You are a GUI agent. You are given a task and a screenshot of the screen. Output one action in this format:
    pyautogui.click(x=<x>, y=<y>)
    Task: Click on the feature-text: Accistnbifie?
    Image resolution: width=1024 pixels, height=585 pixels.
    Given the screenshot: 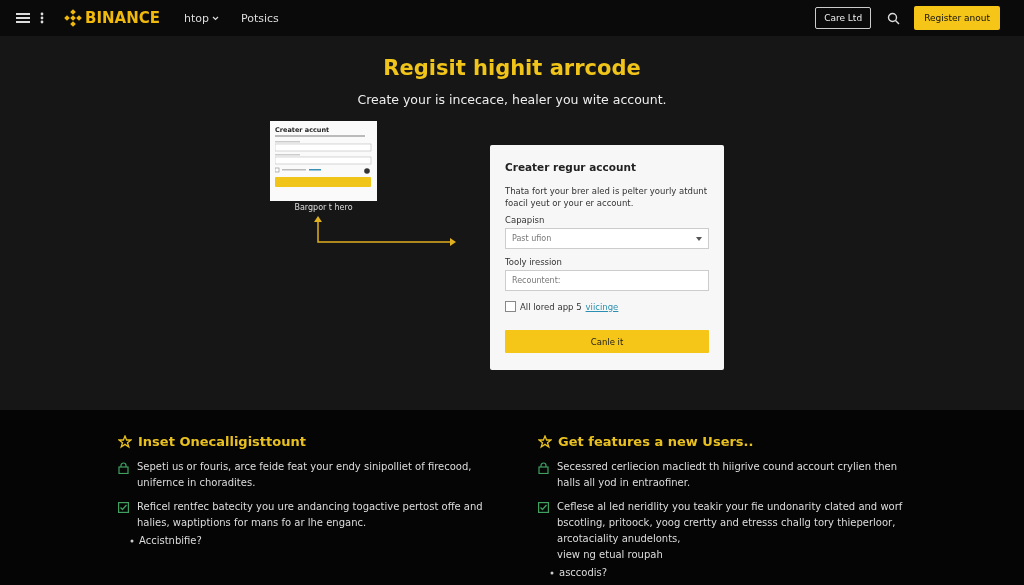 What is the action you would take?
    pyautogui.click(x=170, y=541)
    